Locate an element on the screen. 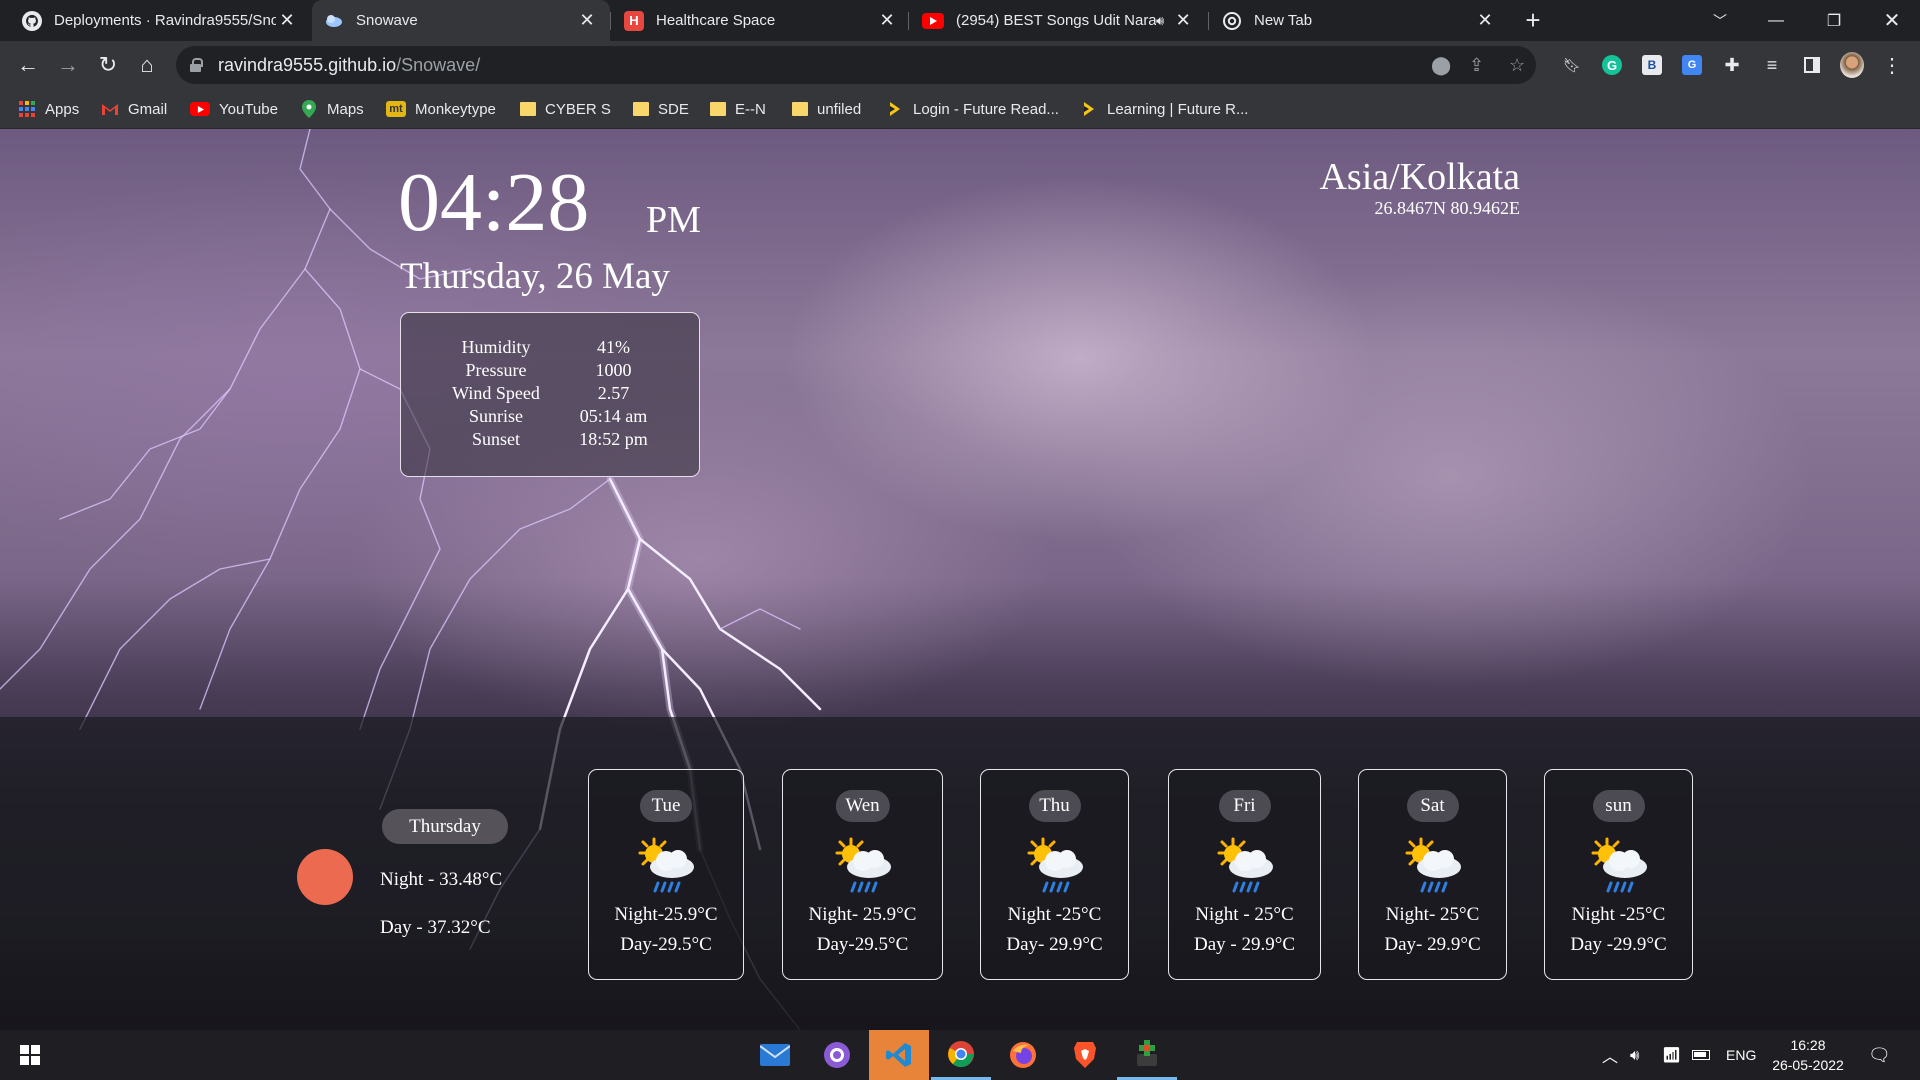 The height and width of the screenshot is (1080, 1920). forecast-card-sat: Sat Night- 25°C Day- 29.9°C is located at coordinates (1432, 874).